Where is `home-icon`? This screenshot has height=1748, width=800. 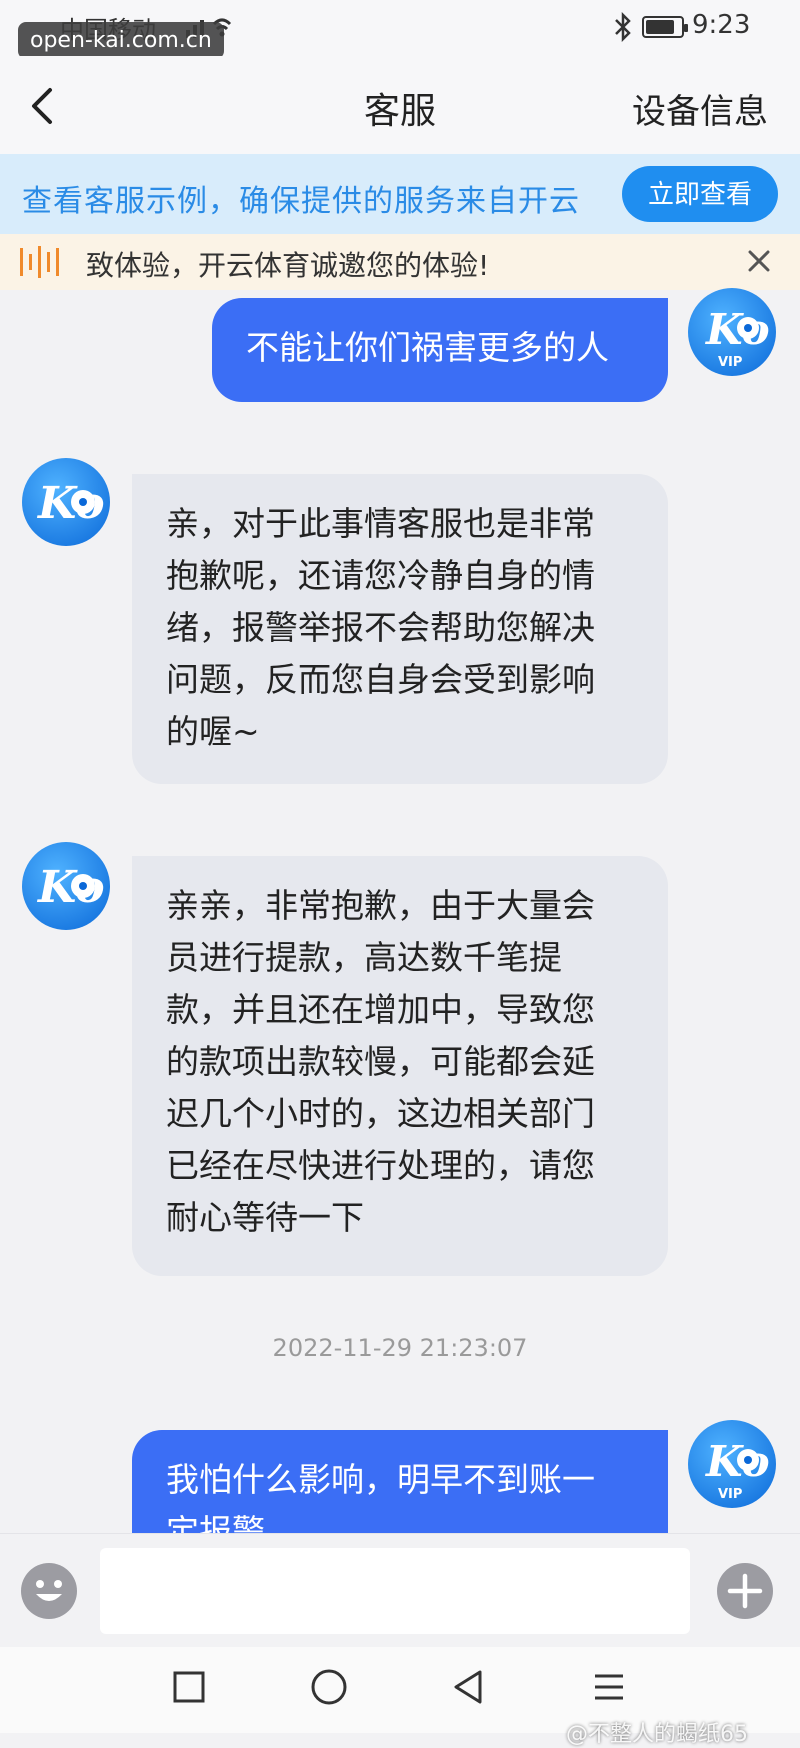 home-icon is located at coordinates (329, 1687).